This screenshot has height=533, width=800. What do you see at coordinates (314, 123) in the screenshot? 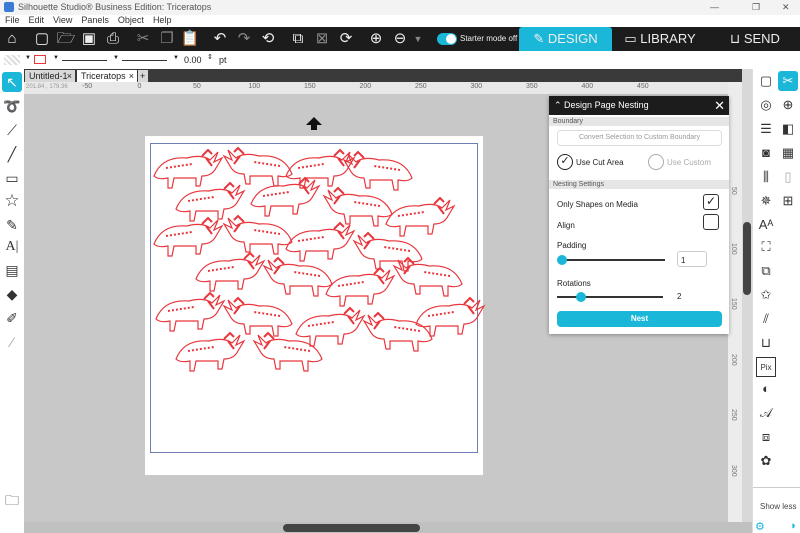
I see `page-arrow-icon` at bounding box center [314, 123].